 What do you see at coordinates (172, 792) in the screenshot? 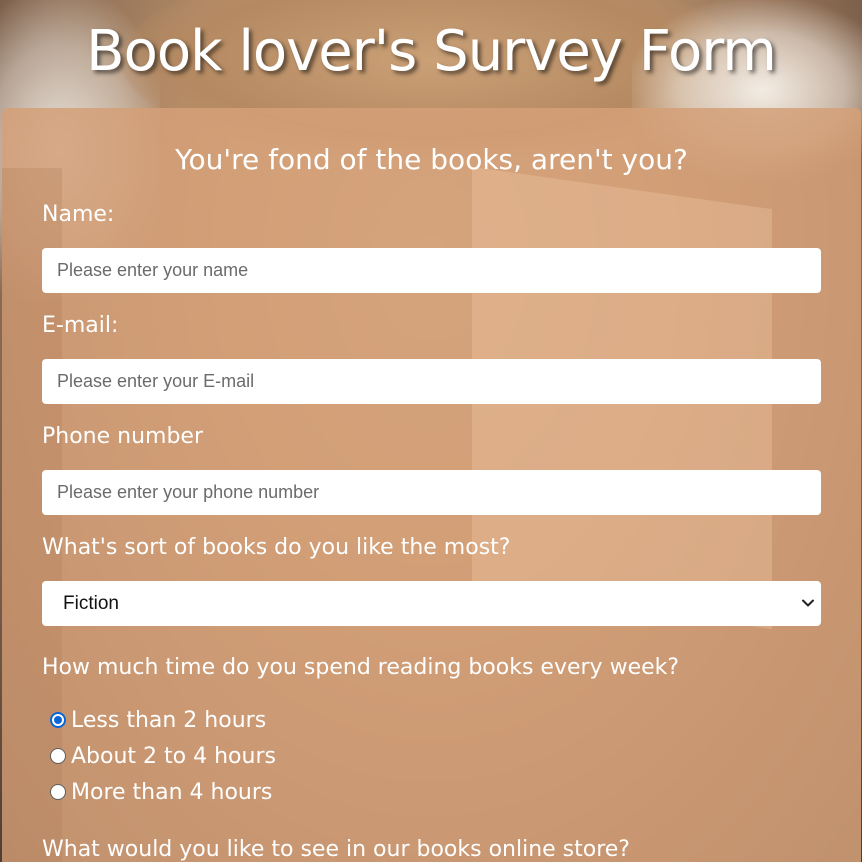
I see `radio-label: More than 4 hours` at bounding box center [172, 792].